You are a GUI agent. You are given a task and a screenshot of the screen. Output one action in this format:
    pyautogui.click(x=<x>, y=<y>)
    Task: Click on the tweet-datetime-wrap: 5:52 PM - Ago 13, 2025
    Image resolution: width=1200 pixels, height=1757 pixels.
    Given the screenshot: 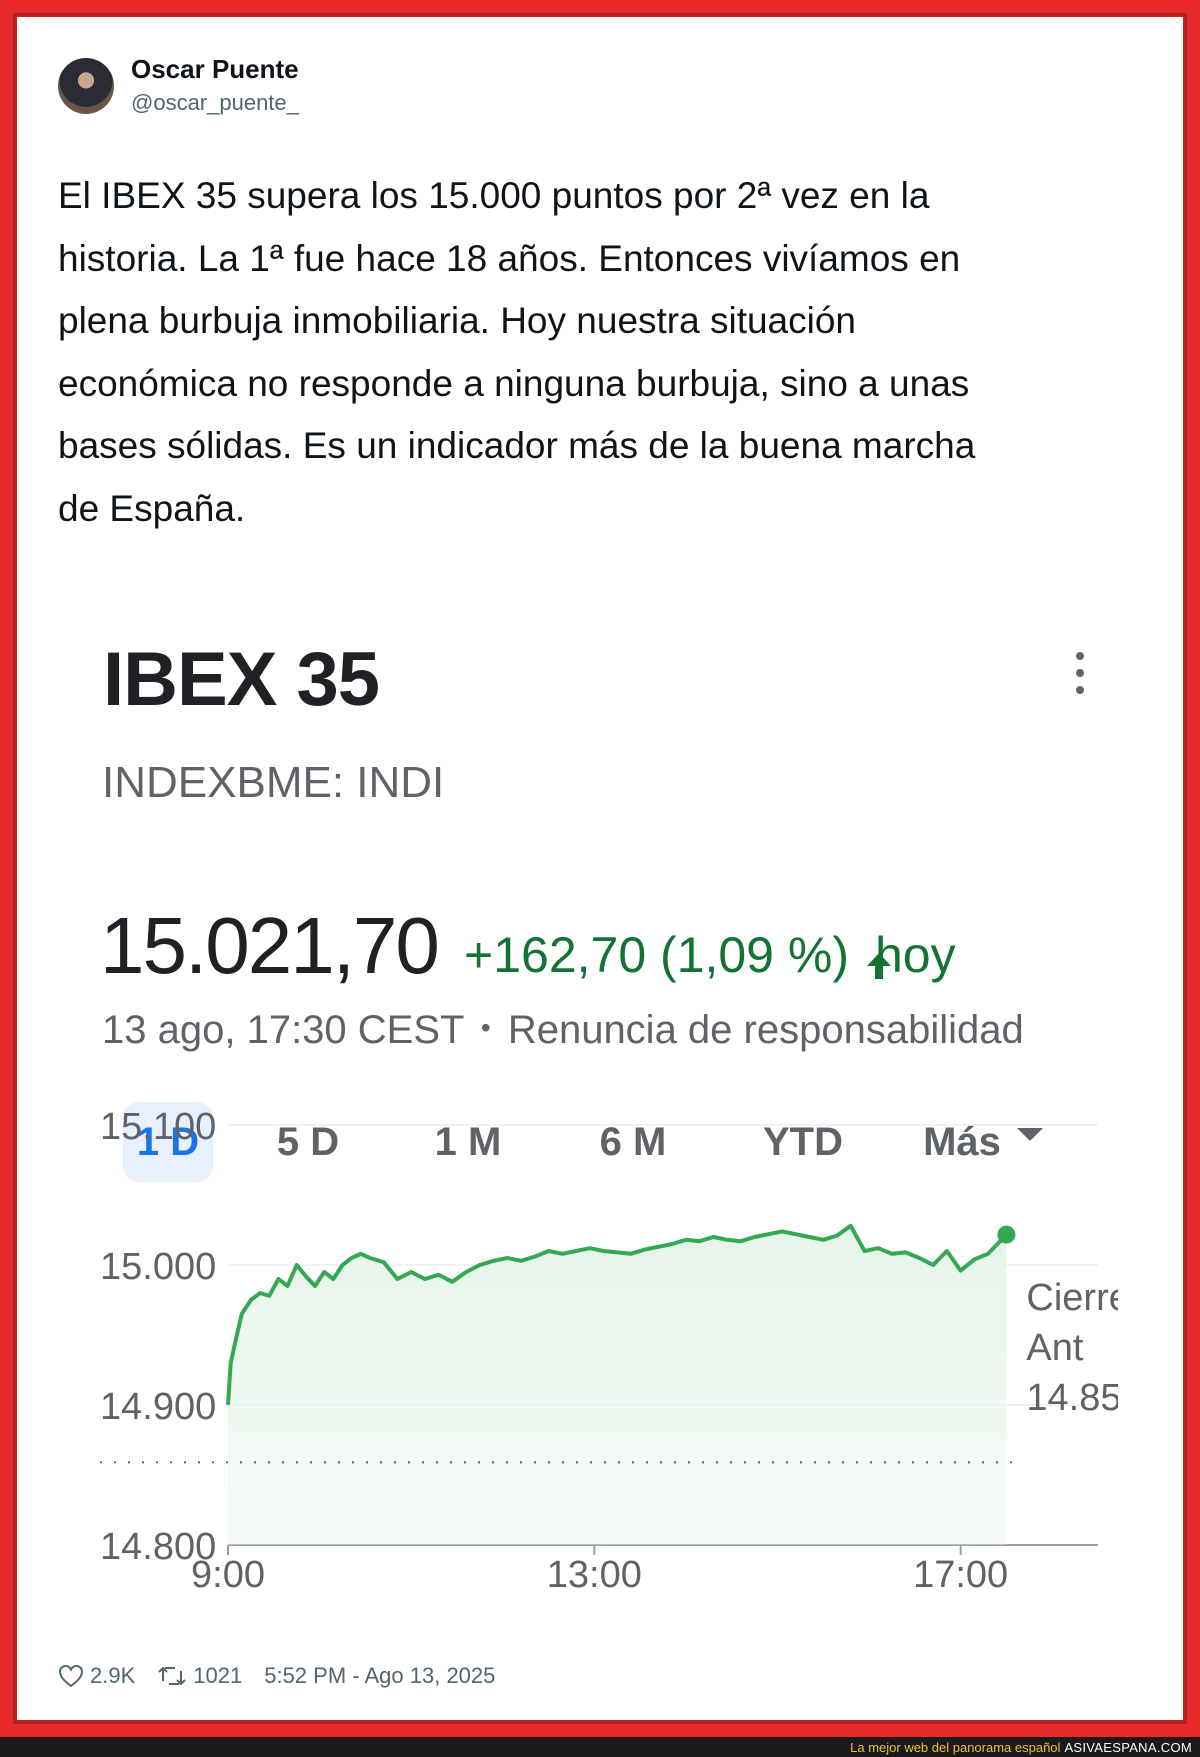 What is the action you would take?
    pyautogui.click(x=379, y=1676)
    